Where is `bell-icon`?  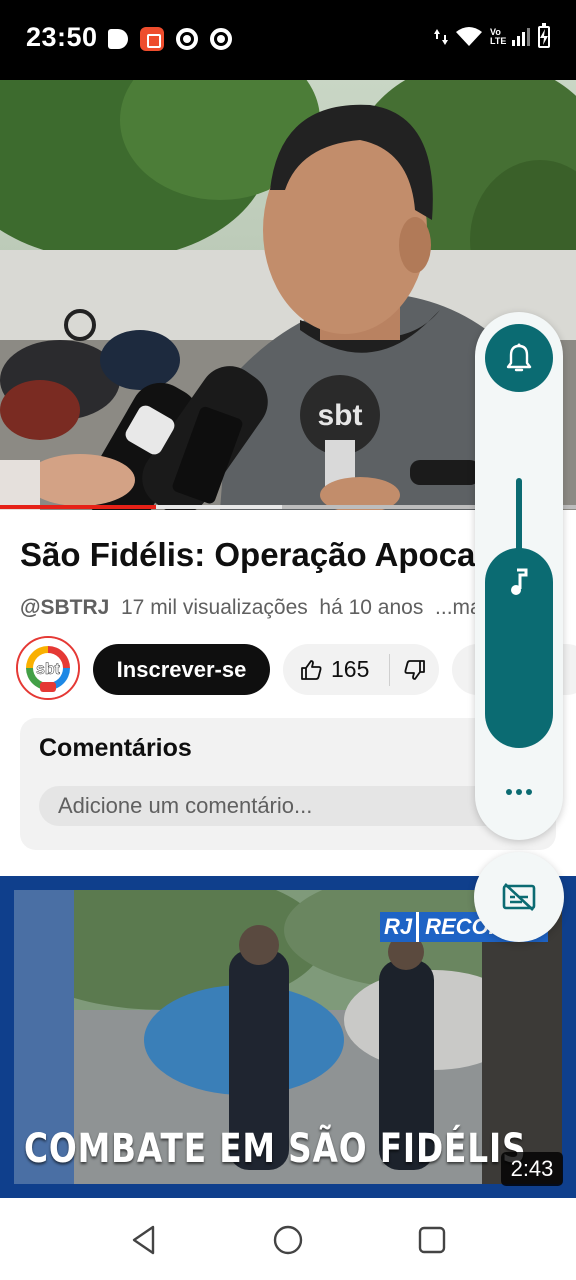
bell-icon is located at coordinates (519, 357).